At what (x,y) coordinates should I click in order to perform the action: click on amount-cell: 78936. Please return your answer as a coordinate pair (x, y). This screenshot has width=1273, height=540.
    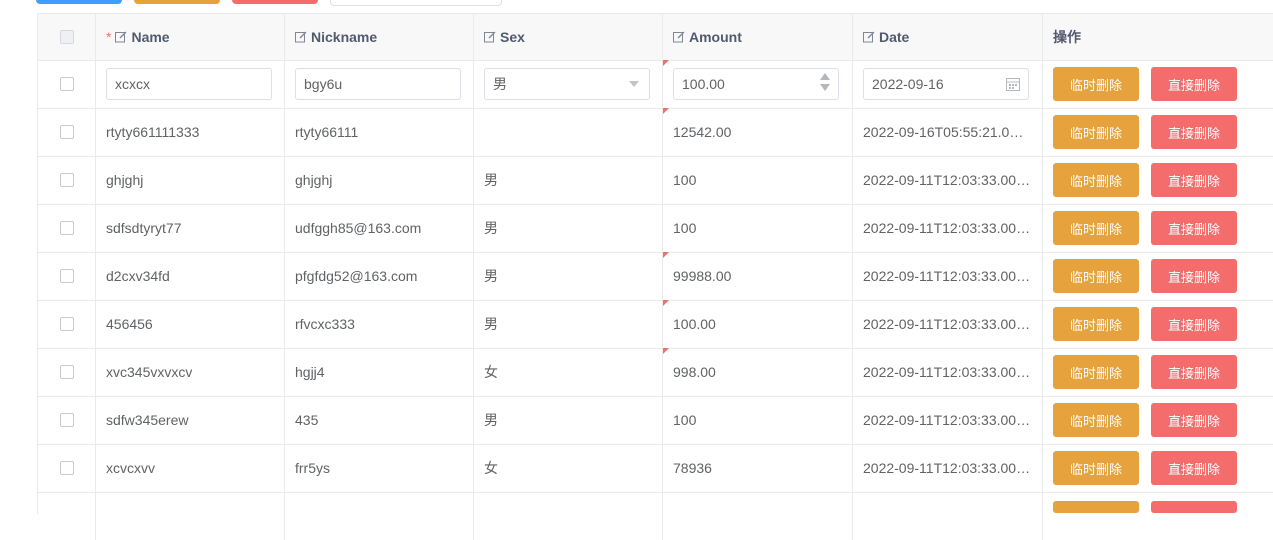
    Looking at the image, I should click on (758, 468).